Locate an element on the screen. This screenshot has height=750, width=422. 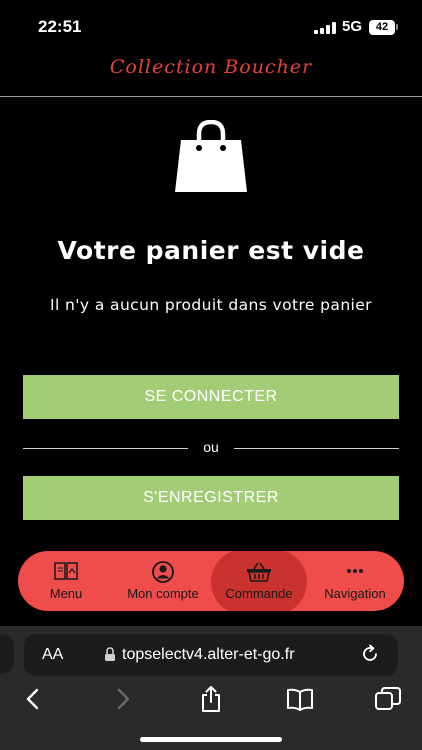
reload-icon is located at coordinates (370, 654).